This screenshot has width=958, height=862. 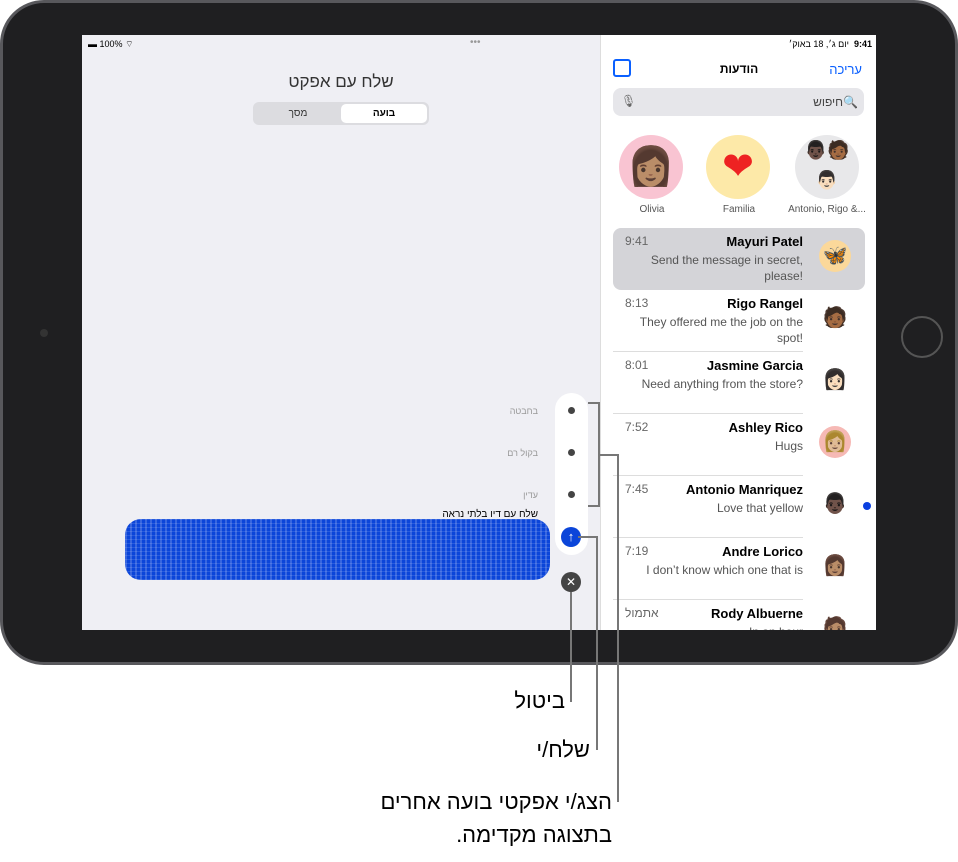 I want to click on pinned-olivia: 👩🏽 Olivia, so click(x=652, y=175).